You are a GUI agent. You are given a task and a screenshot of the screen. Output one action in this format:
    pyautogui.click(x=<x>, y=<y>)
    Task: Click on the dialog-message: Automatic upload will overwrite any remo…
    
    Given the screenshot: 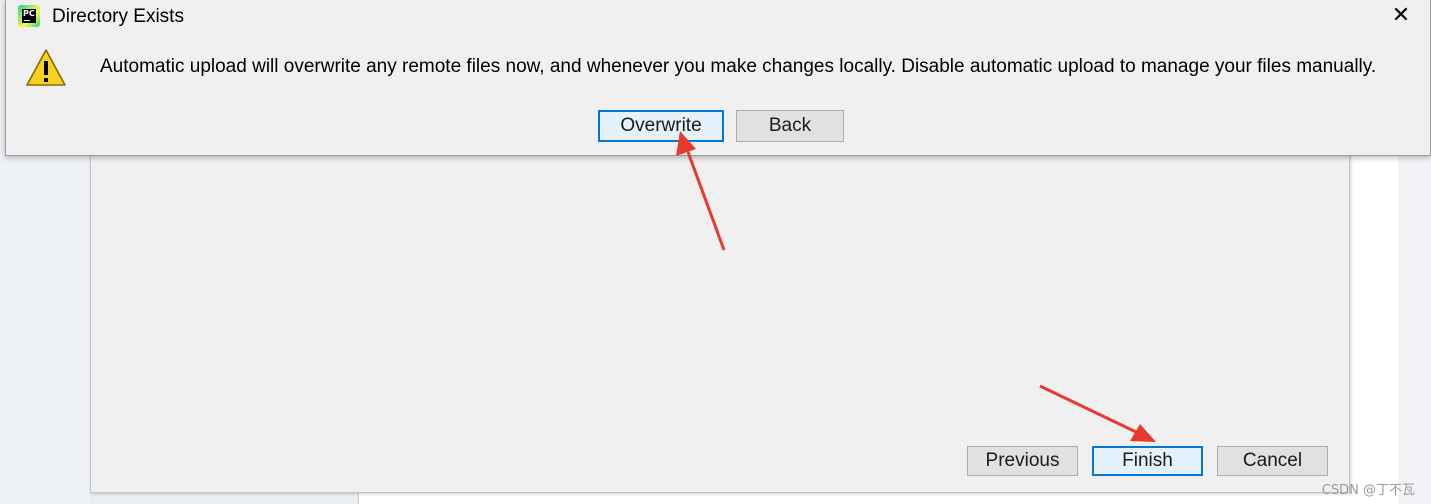 What is the action you would take?
    pyautogui.click(x=738, y=66)
    